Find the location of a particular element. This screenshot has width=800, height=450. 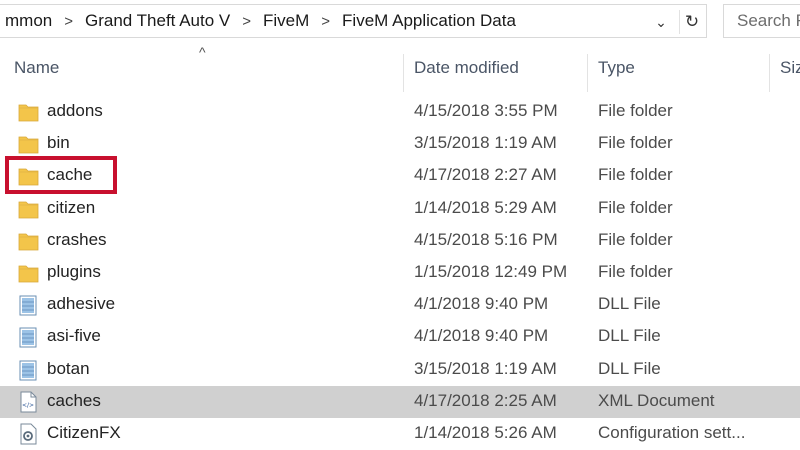

xml-file-icon: </> is located at coordinates (28, 402).